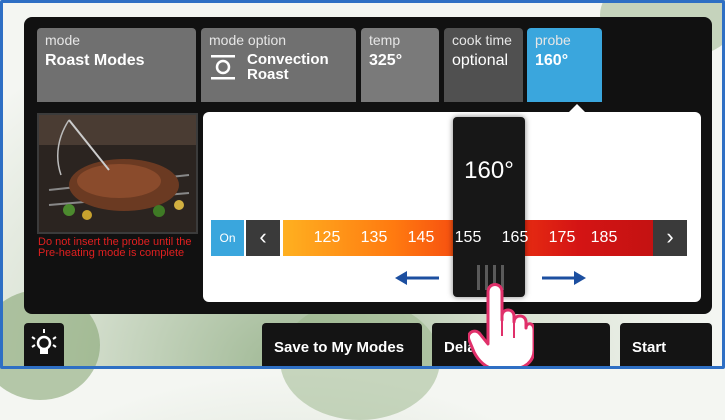 This screenshot has width=725, height=420. Describe the element at coordinates (604, 237) in the screenshot. I see `scale-tick: 185` at that location.